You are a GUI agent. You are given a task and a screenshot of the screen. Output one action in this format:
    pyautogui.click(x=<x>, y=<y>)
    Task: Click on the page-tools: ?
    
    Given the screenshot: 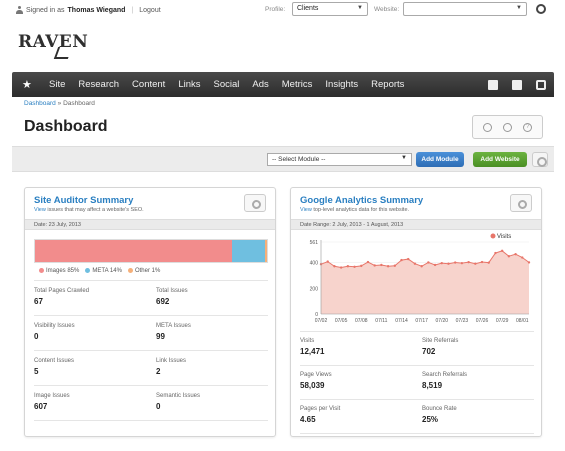 What is the action you would take?
    pyautogui.click(x=507, y=127)
    